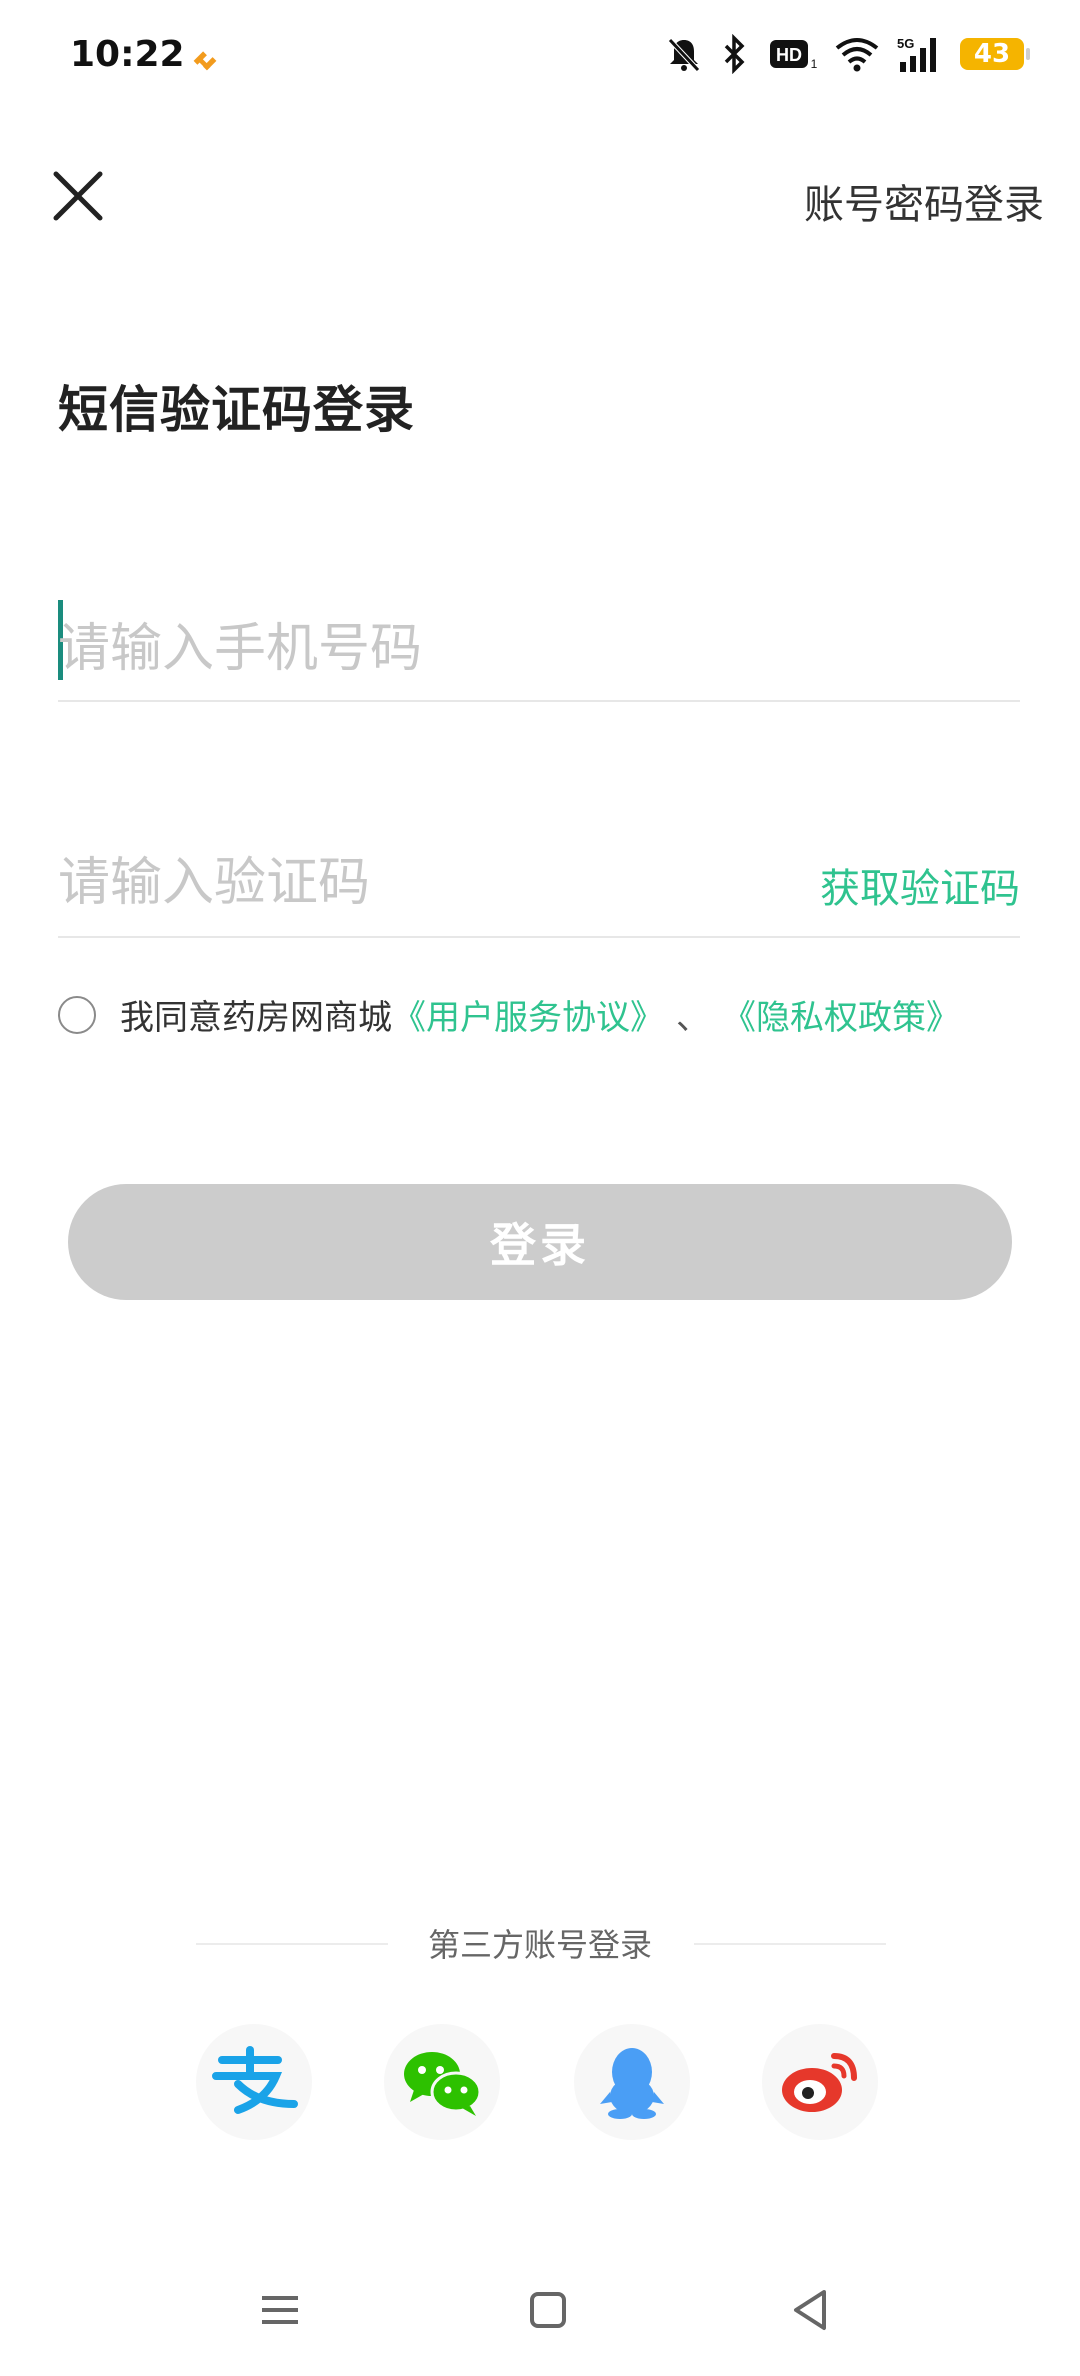 The width and height of the screenshot is (1080, 2376). Describe the element at coordinates (236, 410) in the screenshot. I see `page-title: 短信验证码登录` at that location.